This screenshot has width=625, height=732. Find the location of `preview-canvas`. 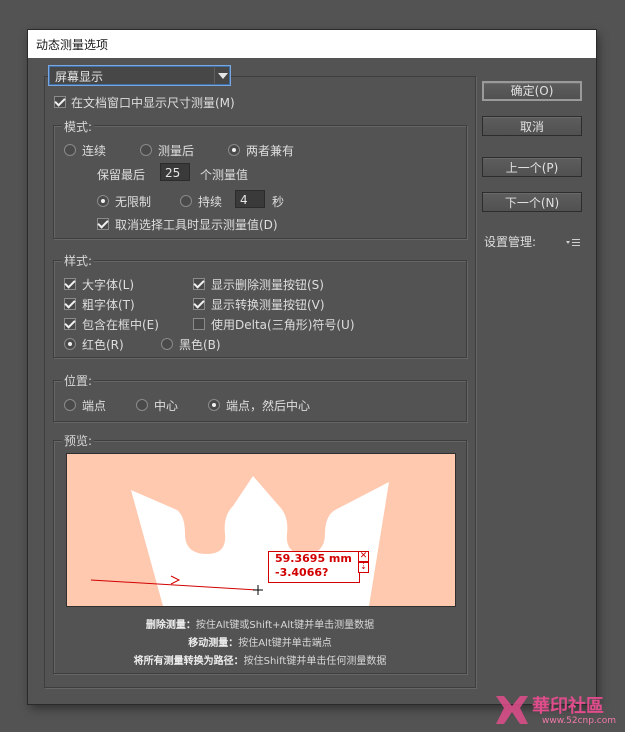

preview-canvas is located at coordinates (261, 530).